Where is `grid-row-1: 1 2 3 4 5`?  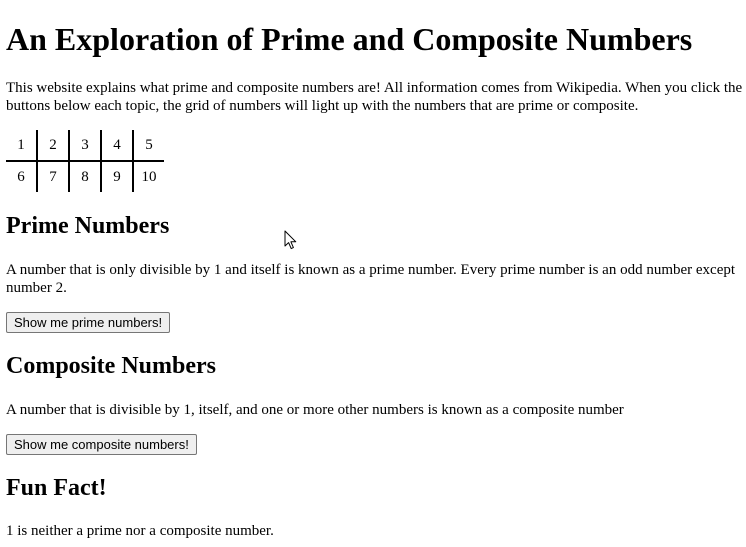
grid-row-1: 1 2 3 4 5 is located at coordinates (85, 146).